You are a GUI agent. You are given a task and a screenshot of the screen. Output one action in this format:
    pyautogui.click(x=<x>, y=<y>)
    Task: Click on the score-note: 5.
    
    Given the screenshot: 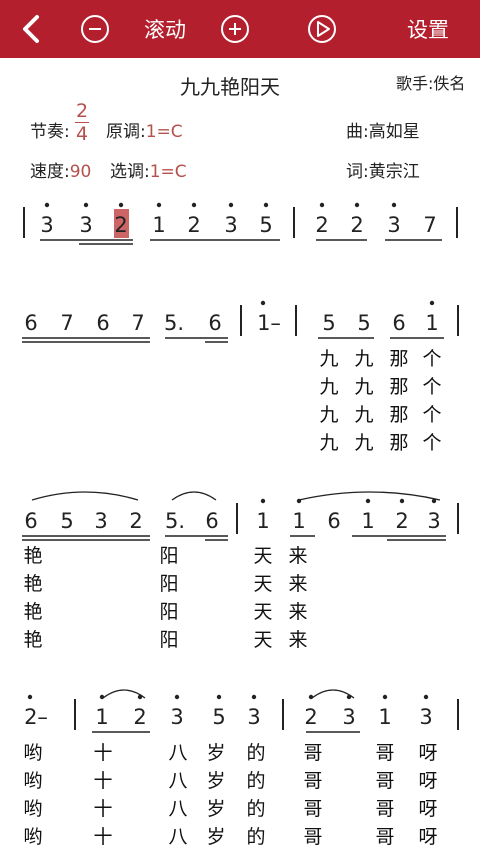 What is the action you would take?
    pyautogui.click(x=174, y=323)
    